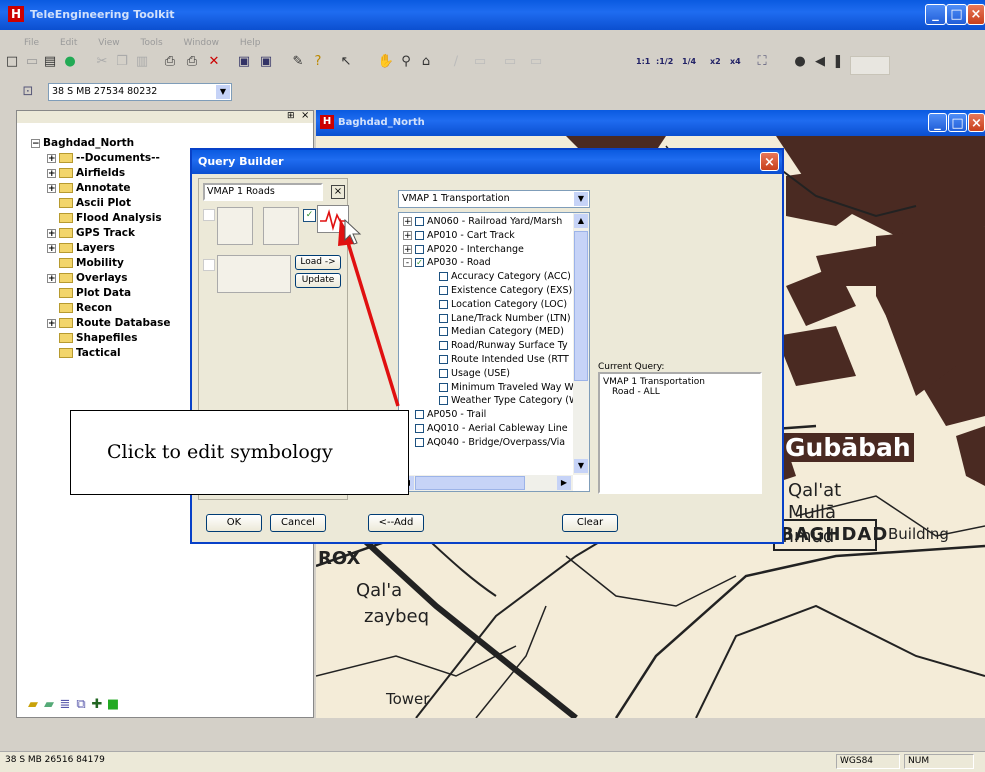  Describe the element at coordinates (536, 62) in the screenshot. I see `disabled-tool3-icon: ▭` at that location.